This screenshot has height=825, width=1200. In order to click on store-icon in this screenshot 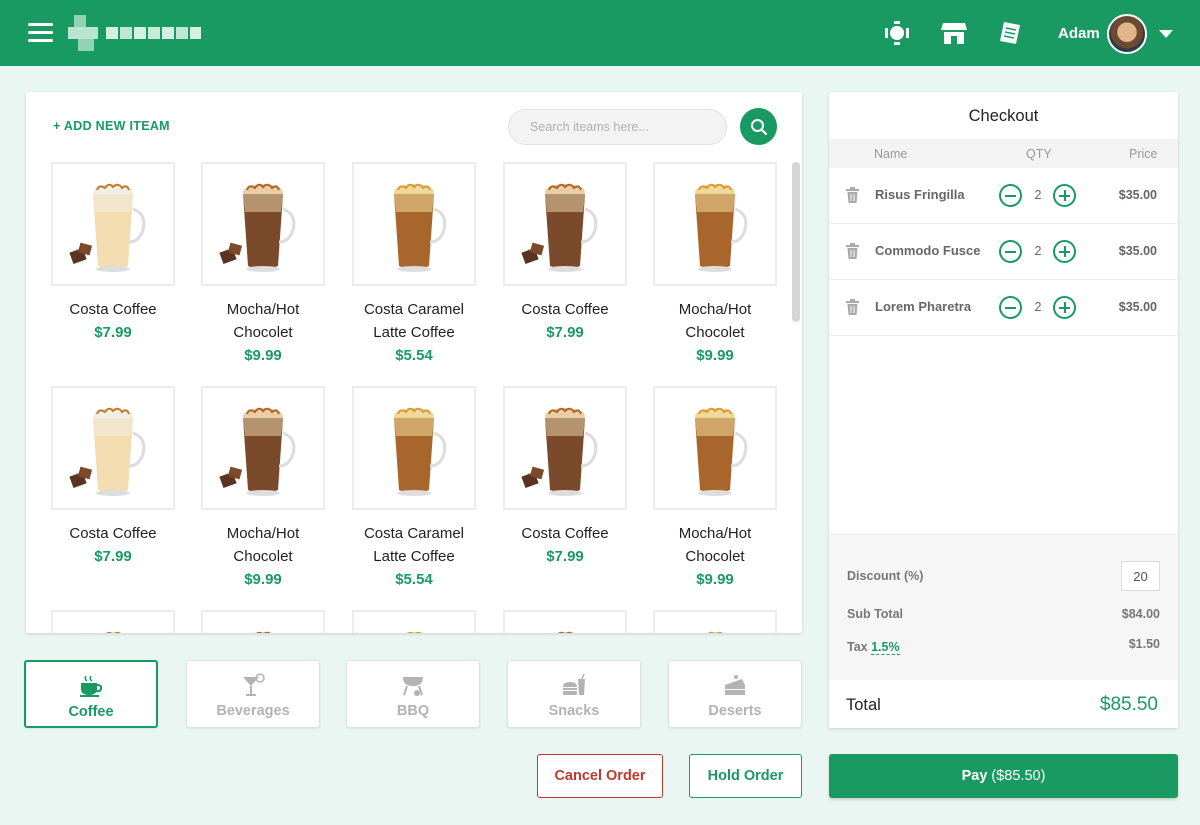, I will do `click(954, 33)`.